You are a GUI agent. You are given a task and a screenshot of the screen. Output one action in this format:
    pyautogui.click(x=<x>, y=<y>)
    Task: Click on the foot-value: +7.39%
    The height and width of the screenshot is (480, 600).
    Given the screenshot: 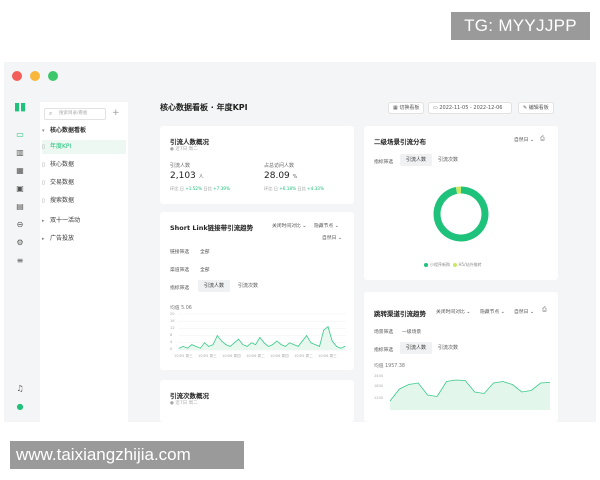 What is the action you would take?
    pyautogui.click(x=221, y=188)
    